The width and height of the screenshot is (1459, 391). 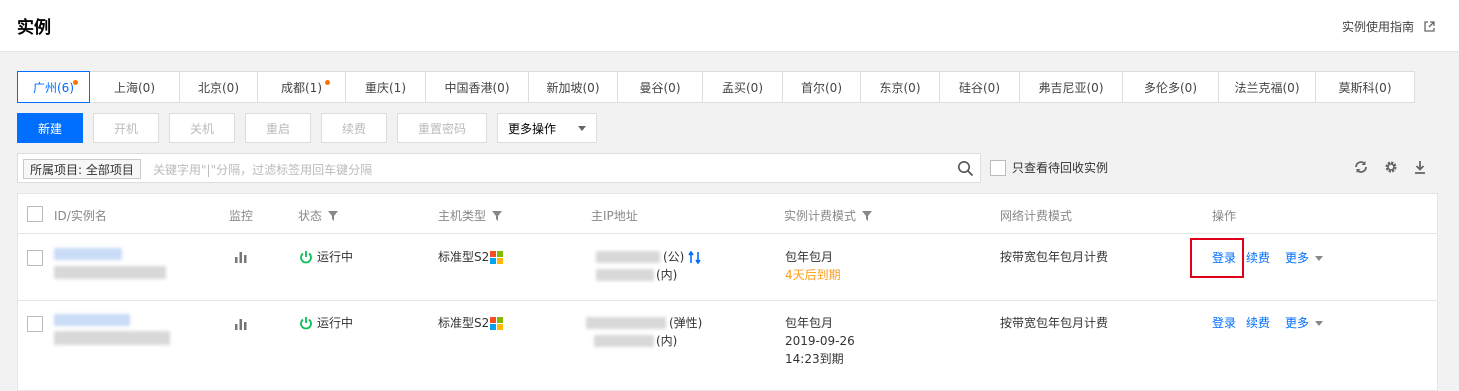 What do you see at coordinates (1429, 26) in the screenshot?
I see `external-link-icon` at bounding box center [1429, 26].